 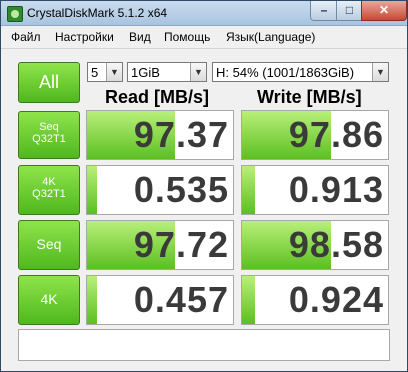 I want to click on maximize-icon: □, so click(x=349, y=10).